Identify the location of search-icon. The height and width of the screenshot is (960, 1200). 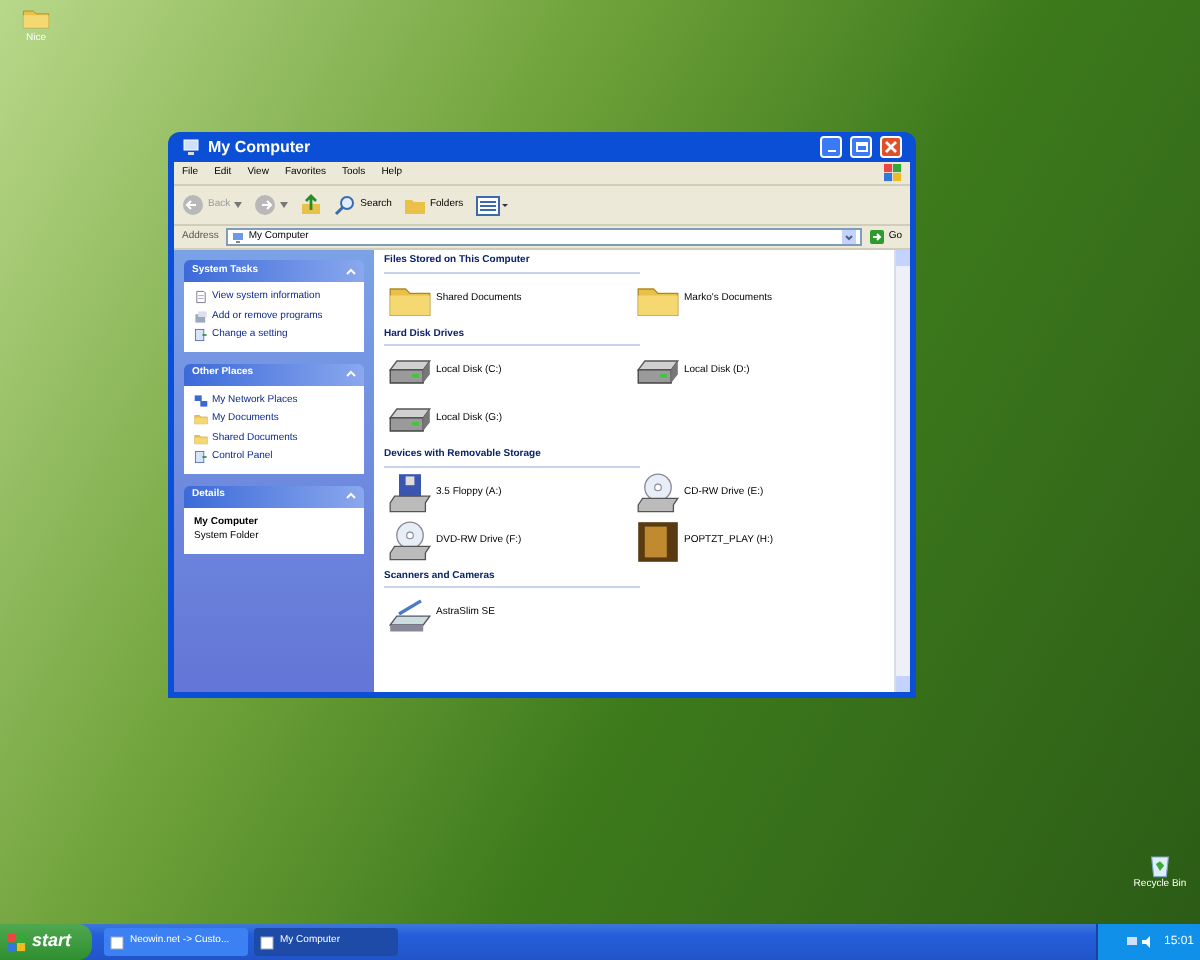
(345, 205).